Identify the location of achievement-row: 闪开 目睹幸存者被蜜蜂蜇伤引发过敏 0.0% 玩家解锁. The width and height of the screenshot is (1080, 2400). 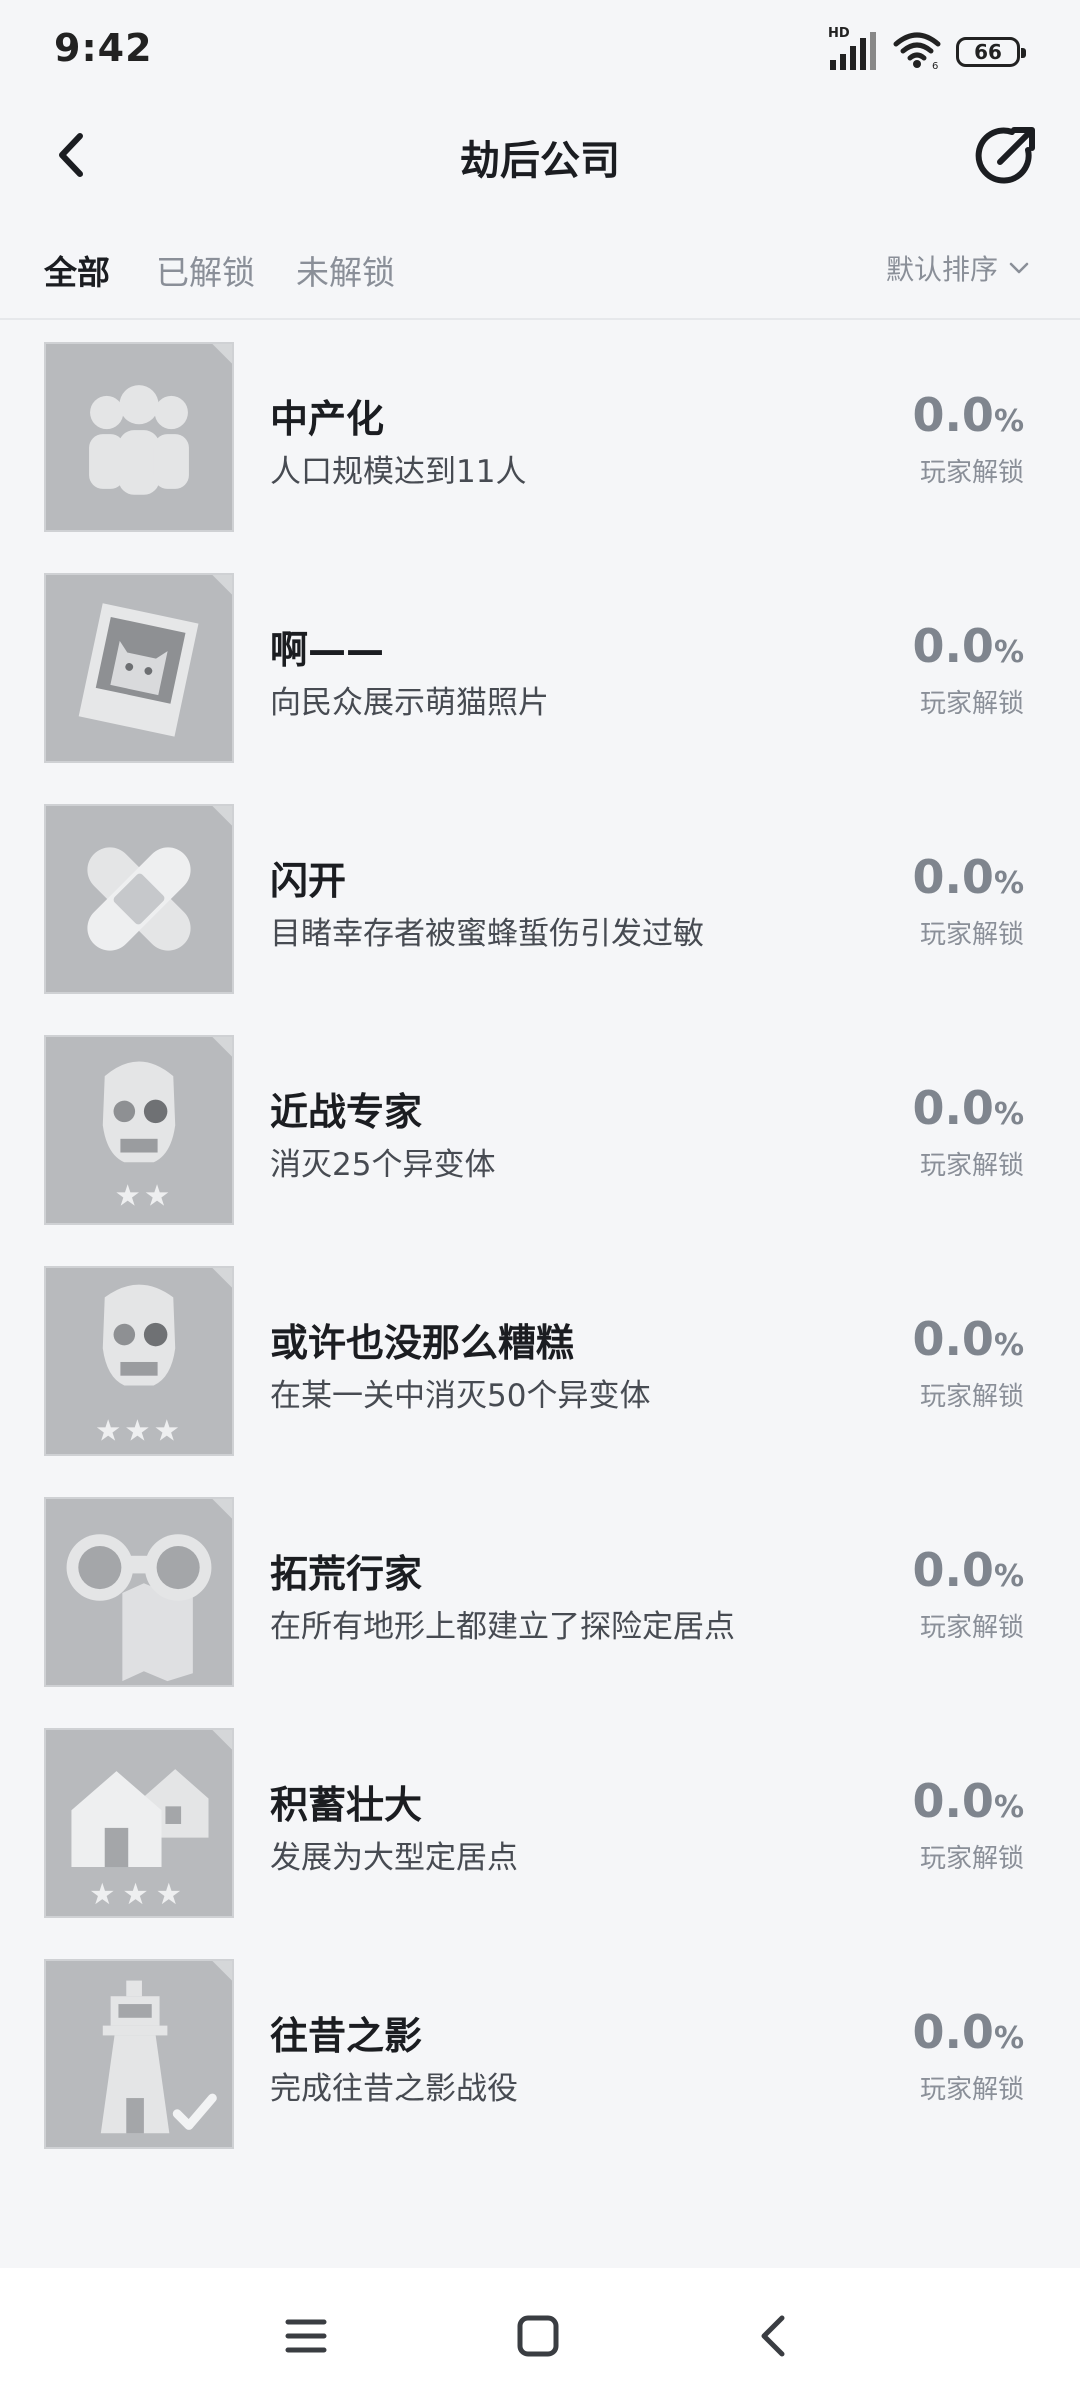
(540, 913).